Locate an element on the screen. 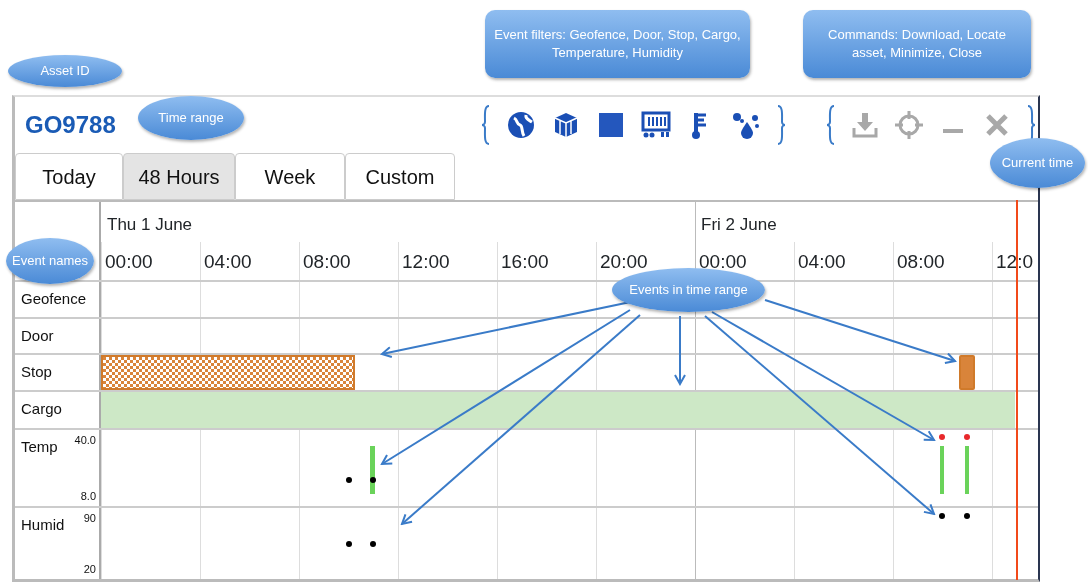 The width and height of the screenshot is (1088, 588). right-brace-icon is located at coordinates (781, 125).